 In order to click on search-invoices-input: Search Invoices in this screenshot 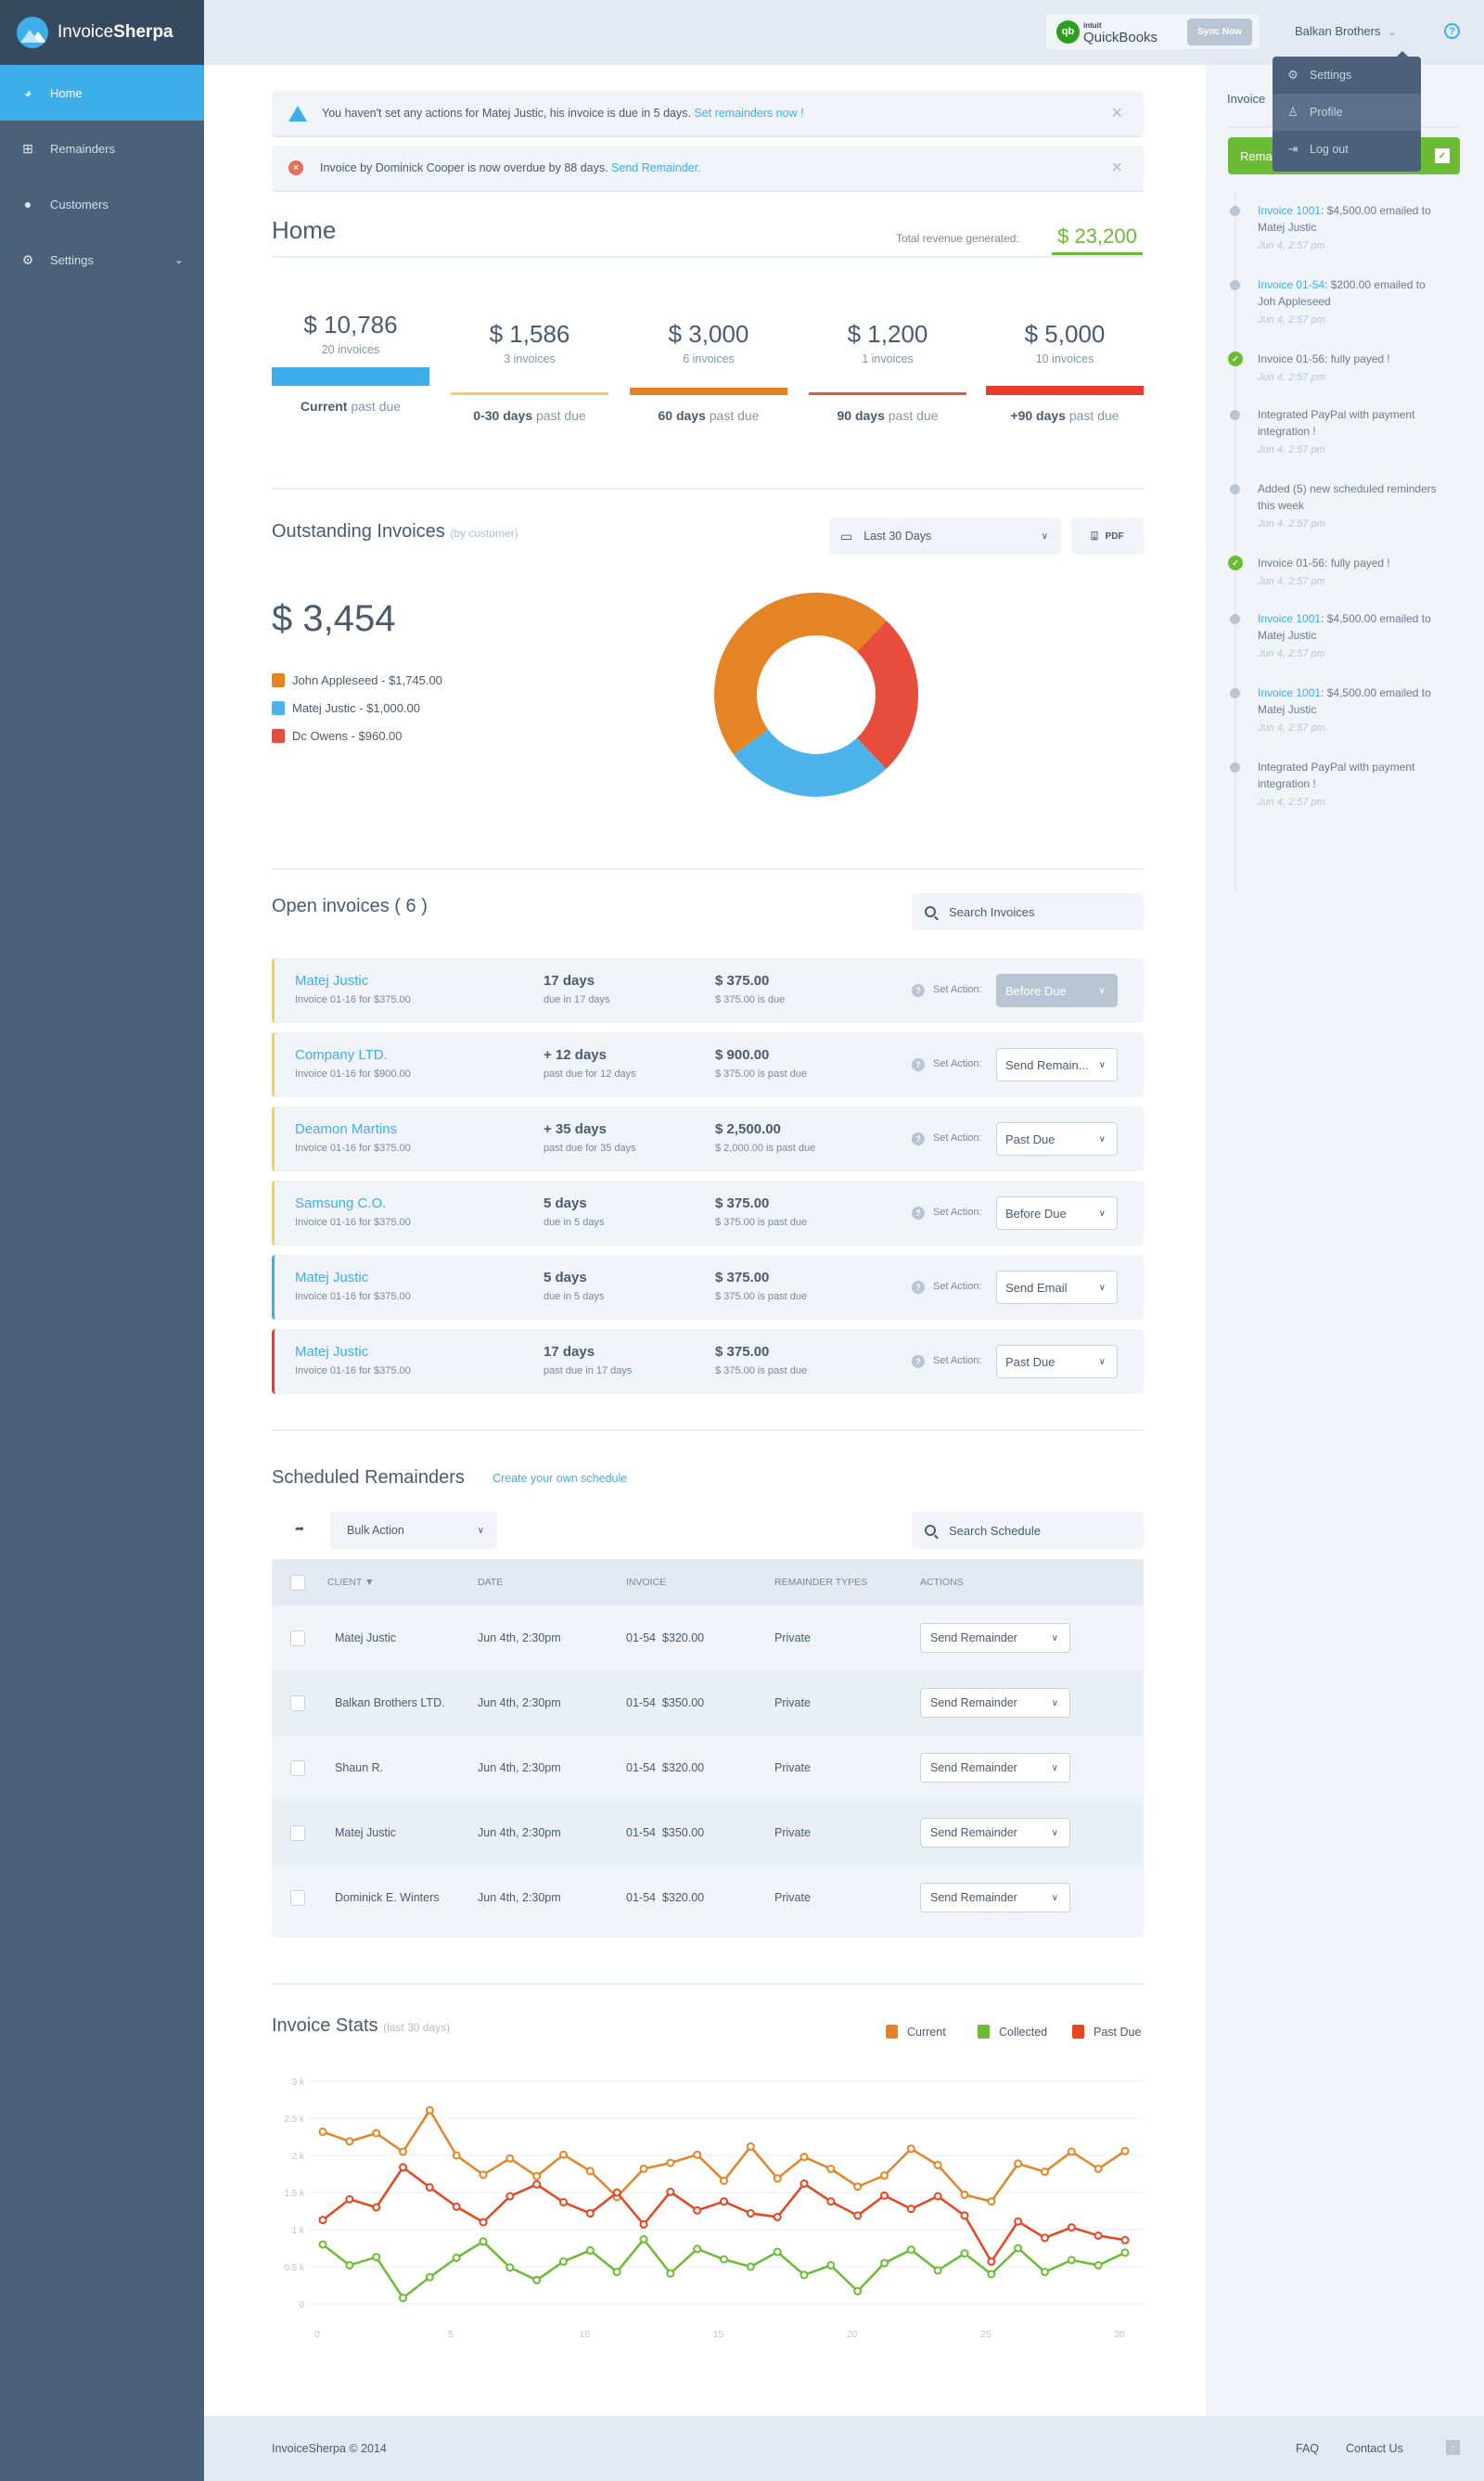, I will do `click(1028, 912)`.